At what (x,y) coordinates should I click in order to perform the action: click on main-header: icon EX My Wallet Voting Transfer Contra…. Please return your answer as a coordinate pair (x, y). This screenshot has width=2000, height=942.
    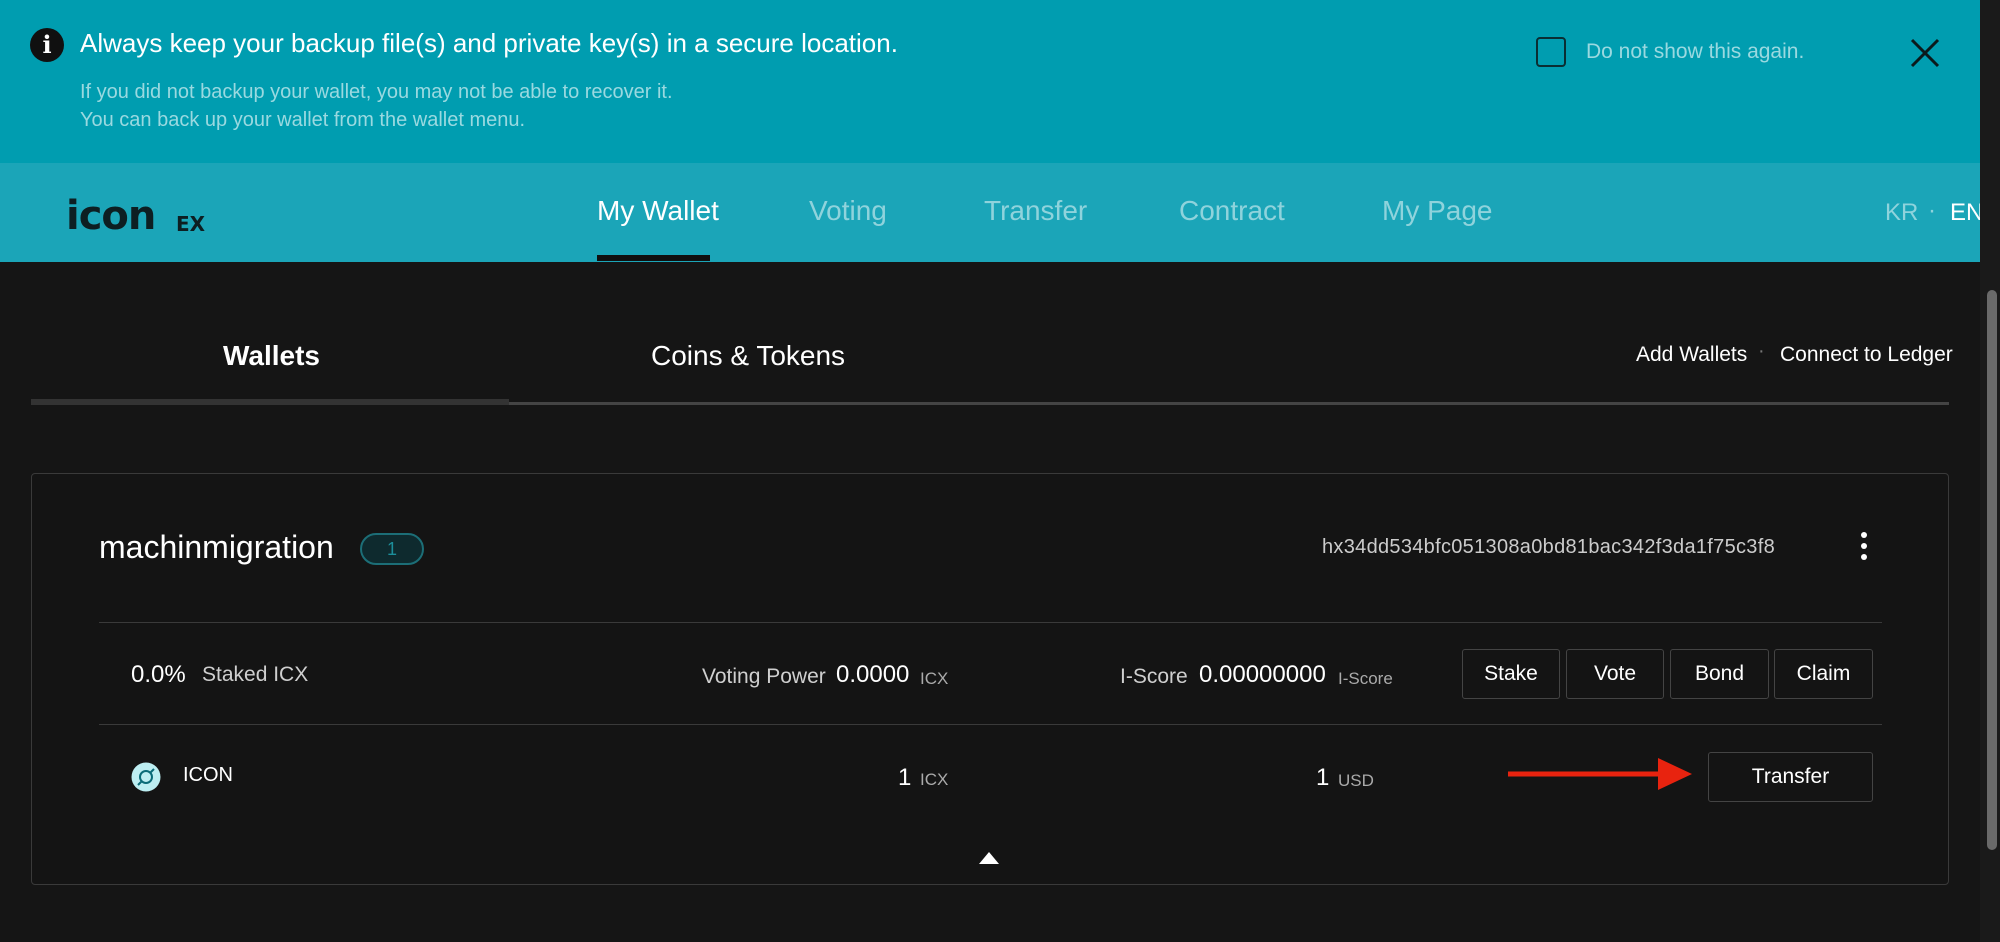
    Looking at the image, I should click on (991, 212).